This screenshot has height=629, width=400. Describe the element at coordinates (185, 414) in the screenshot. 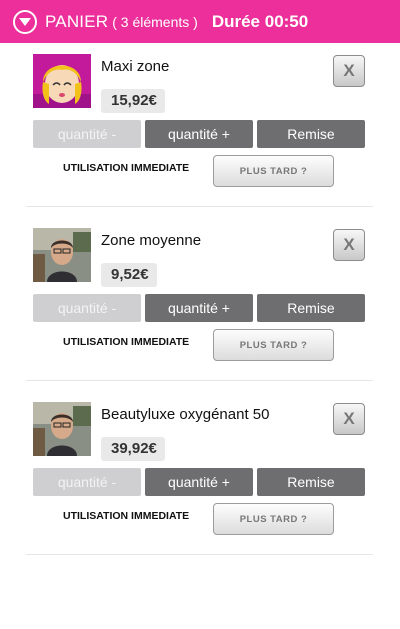

I see `product-name: Beautyluxe oxygénant 50` at that location.